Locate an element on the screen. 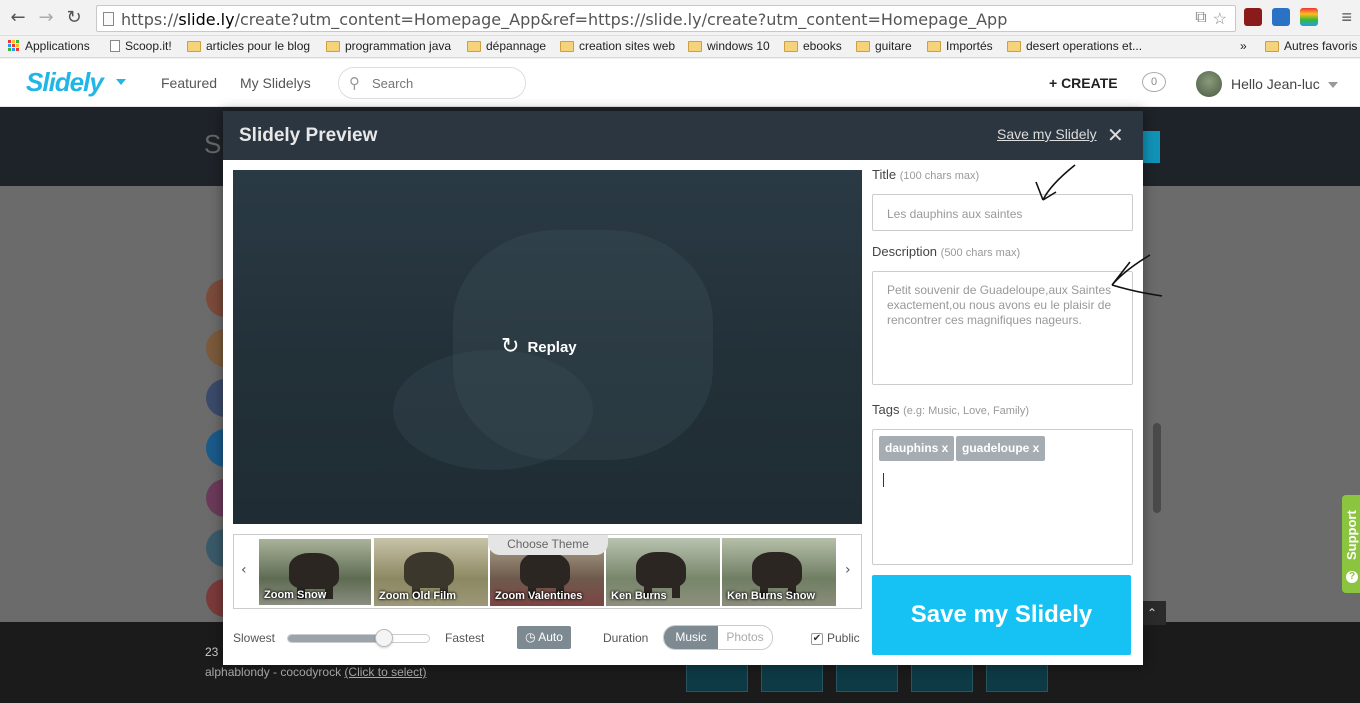 This screenshot has height=703, width=1360. reload-icon: ↻ is located at coordinates (74, 18).